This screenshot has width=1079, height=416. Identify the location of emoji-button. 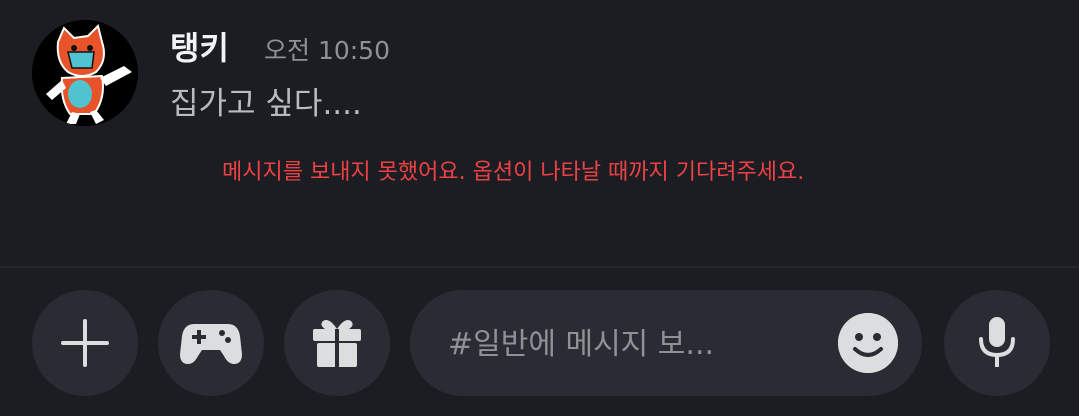
(868, 343).